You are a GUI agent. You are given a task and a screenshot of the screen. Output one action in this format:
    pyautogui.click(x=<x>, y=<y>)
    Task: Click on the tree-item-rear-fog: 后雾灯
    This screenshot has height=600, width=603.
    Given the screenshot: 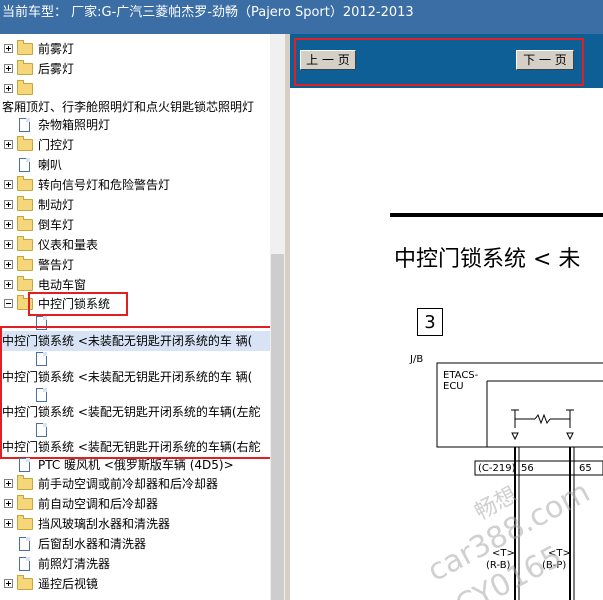 What is the action you would take?
    pyautogui.click(x=135, y=69)
    